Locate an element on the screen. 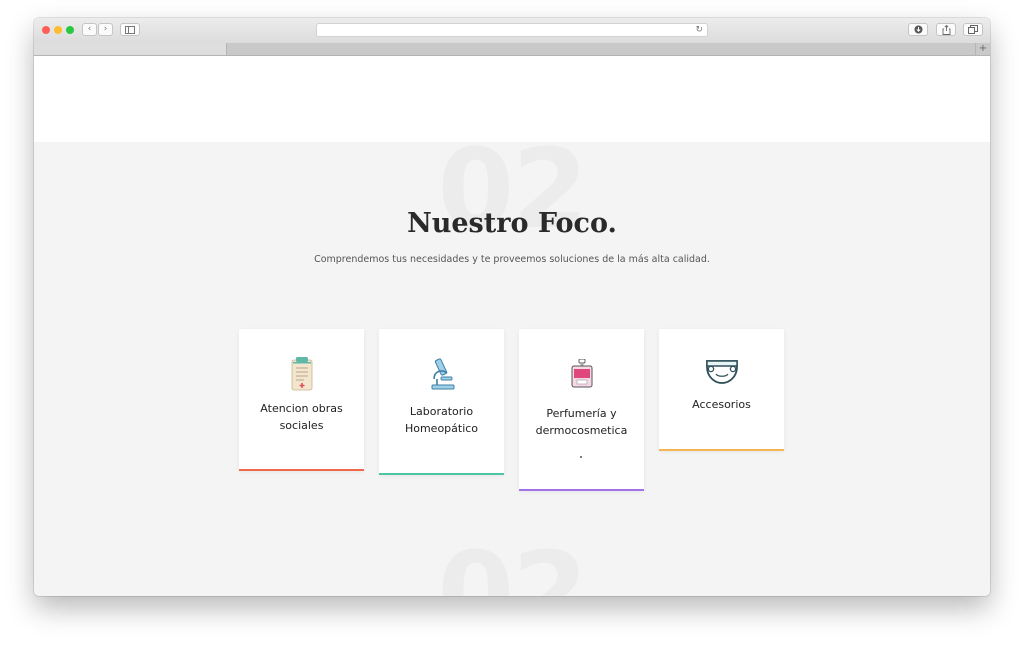  card-label: Accesorios is located at coordinates (721, 404).